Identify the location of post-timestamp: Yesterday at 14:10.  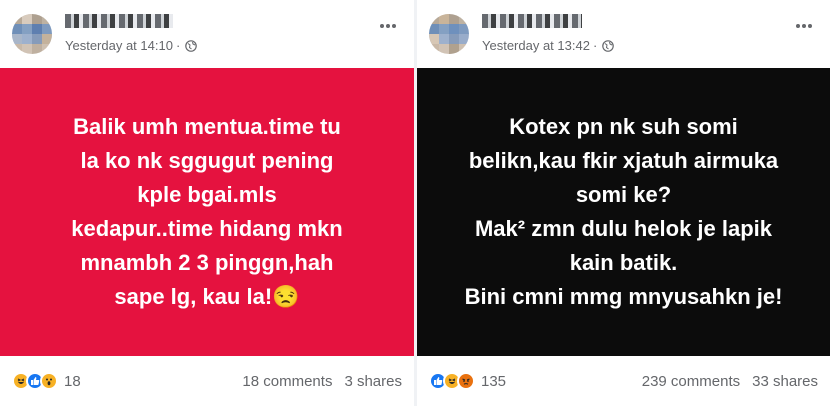
(119, 45).